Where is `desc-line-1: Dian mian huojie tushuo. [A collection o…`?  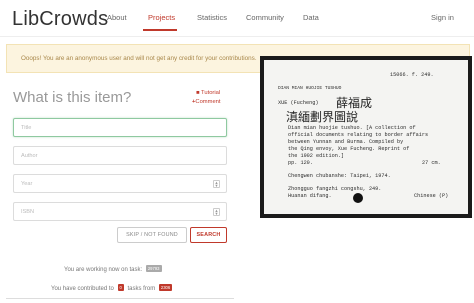 desc-line-1: Dian mian huojie tushuo. [A collection o… is located at coordinates (352, 128).